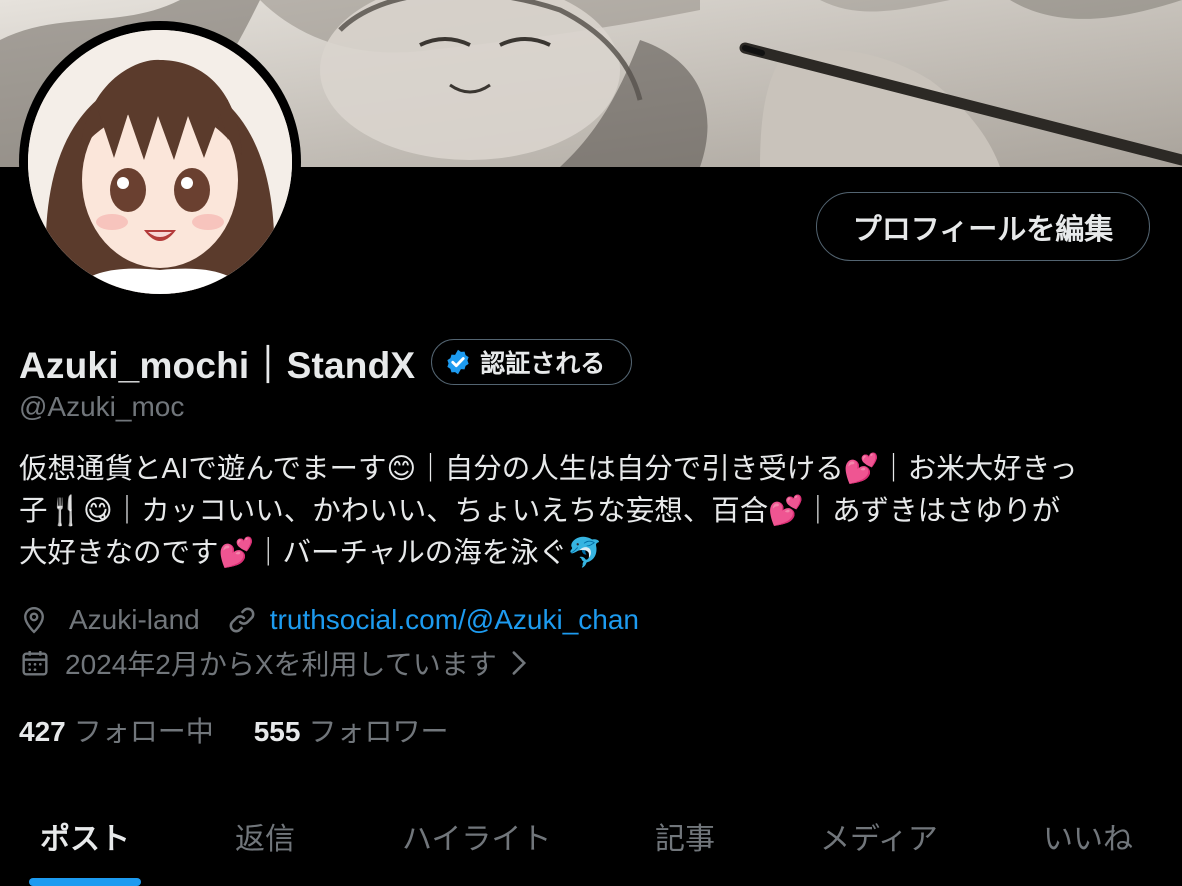  What do you see at coordinates (35, 663) in the screenshot?
I see `calendar-icon` at bounding box center [35, 663].